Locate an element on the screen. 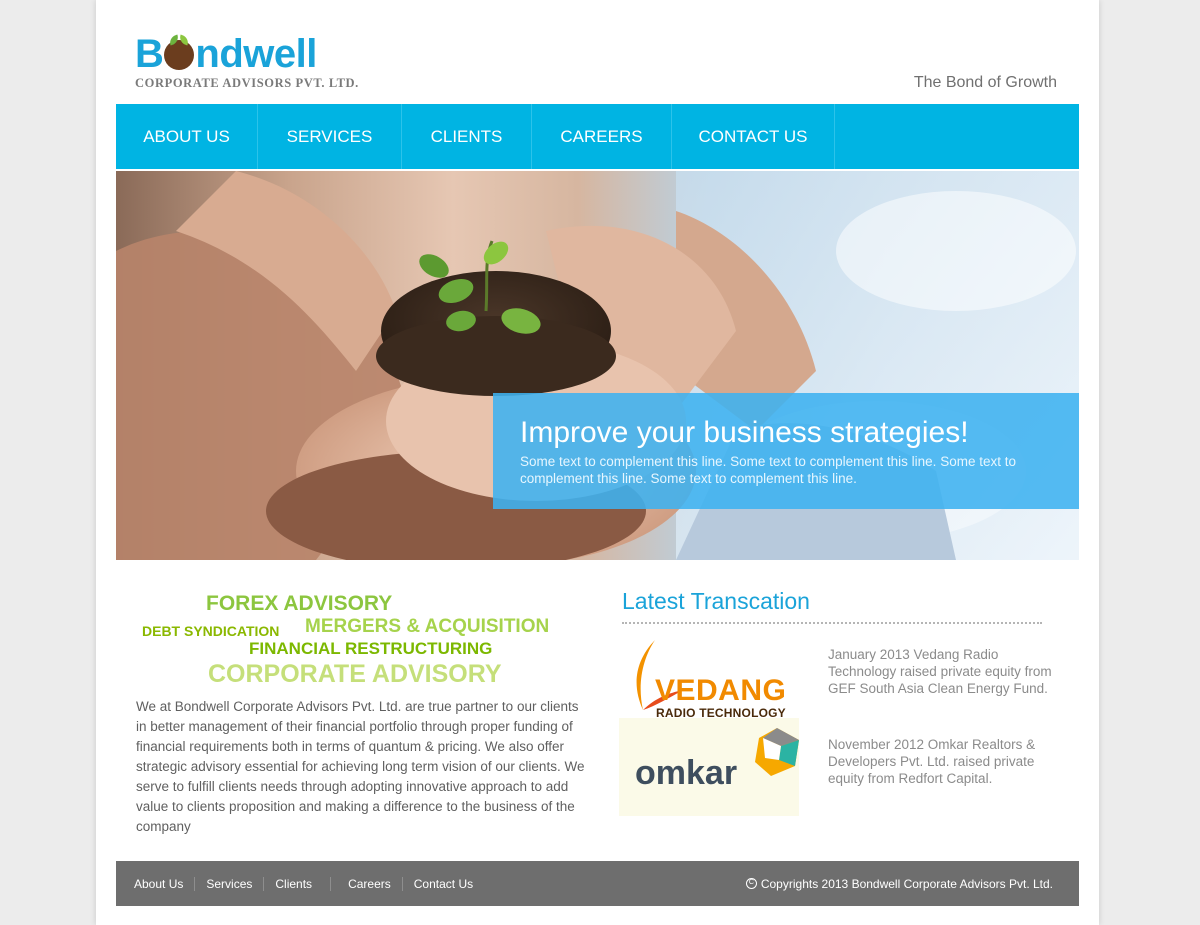 The height and width of the screenshot is (925, 1200). omkar-logo: omkar is located at coordinates (709, 767).